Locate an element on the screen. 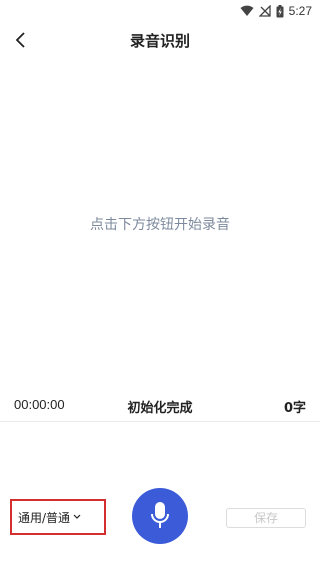  wifi-icon is located at coordinates (247, 10).